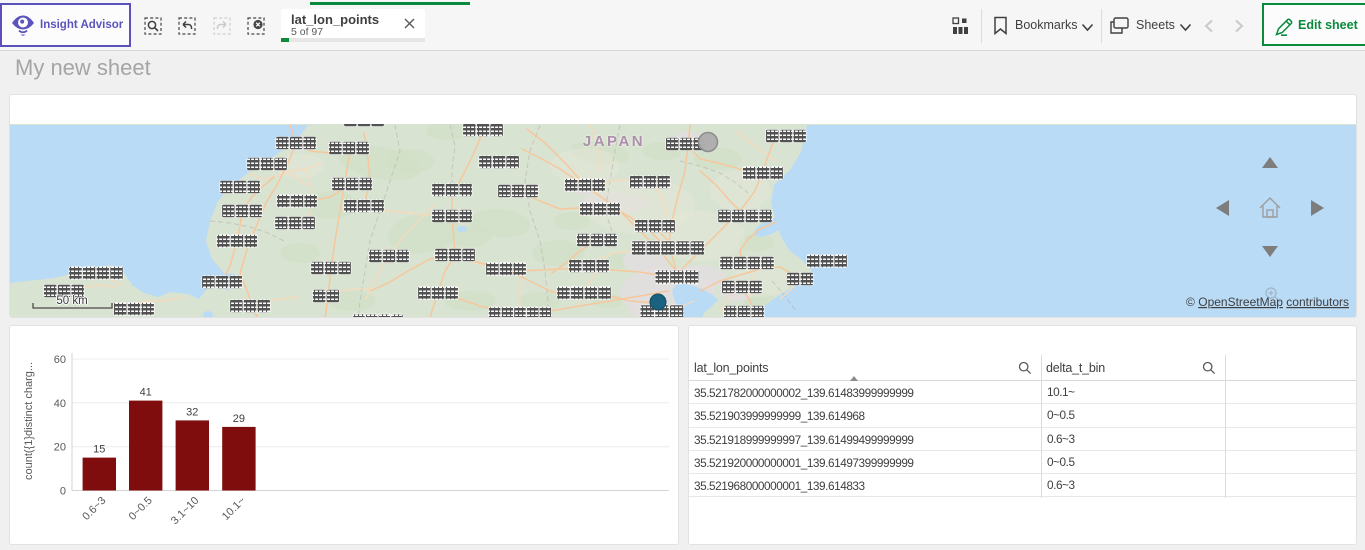 Image resolution: width=1365 pixels, height=550 pixels. What do you see at coordinates (71, 301) in the screenshot?
I see `svg-text: 50 km` at bounding box center [71, 301].